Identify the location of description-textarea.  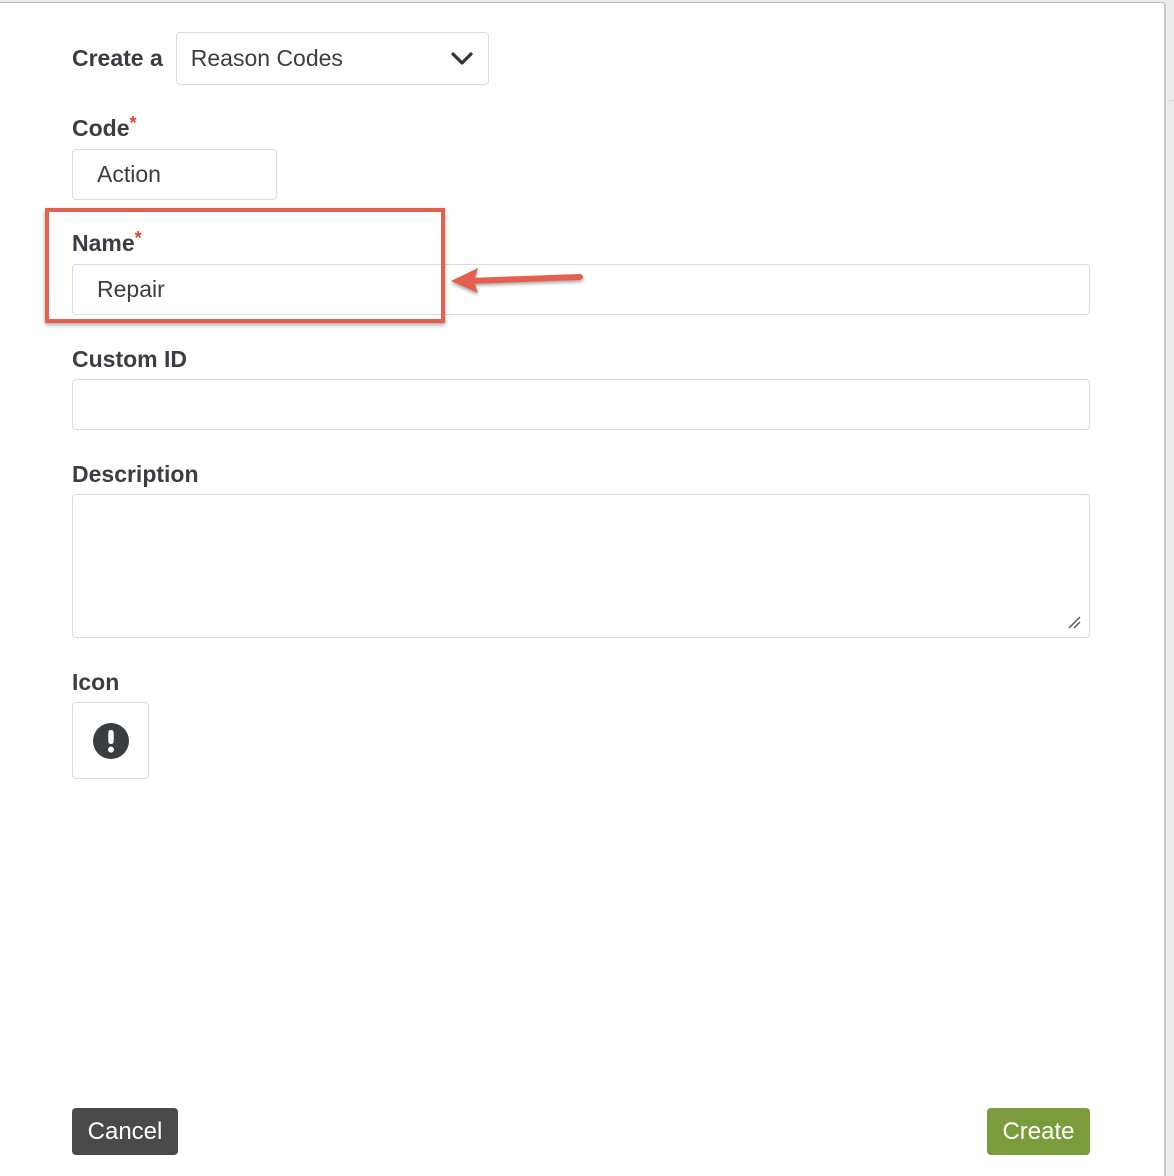
(581, 566).